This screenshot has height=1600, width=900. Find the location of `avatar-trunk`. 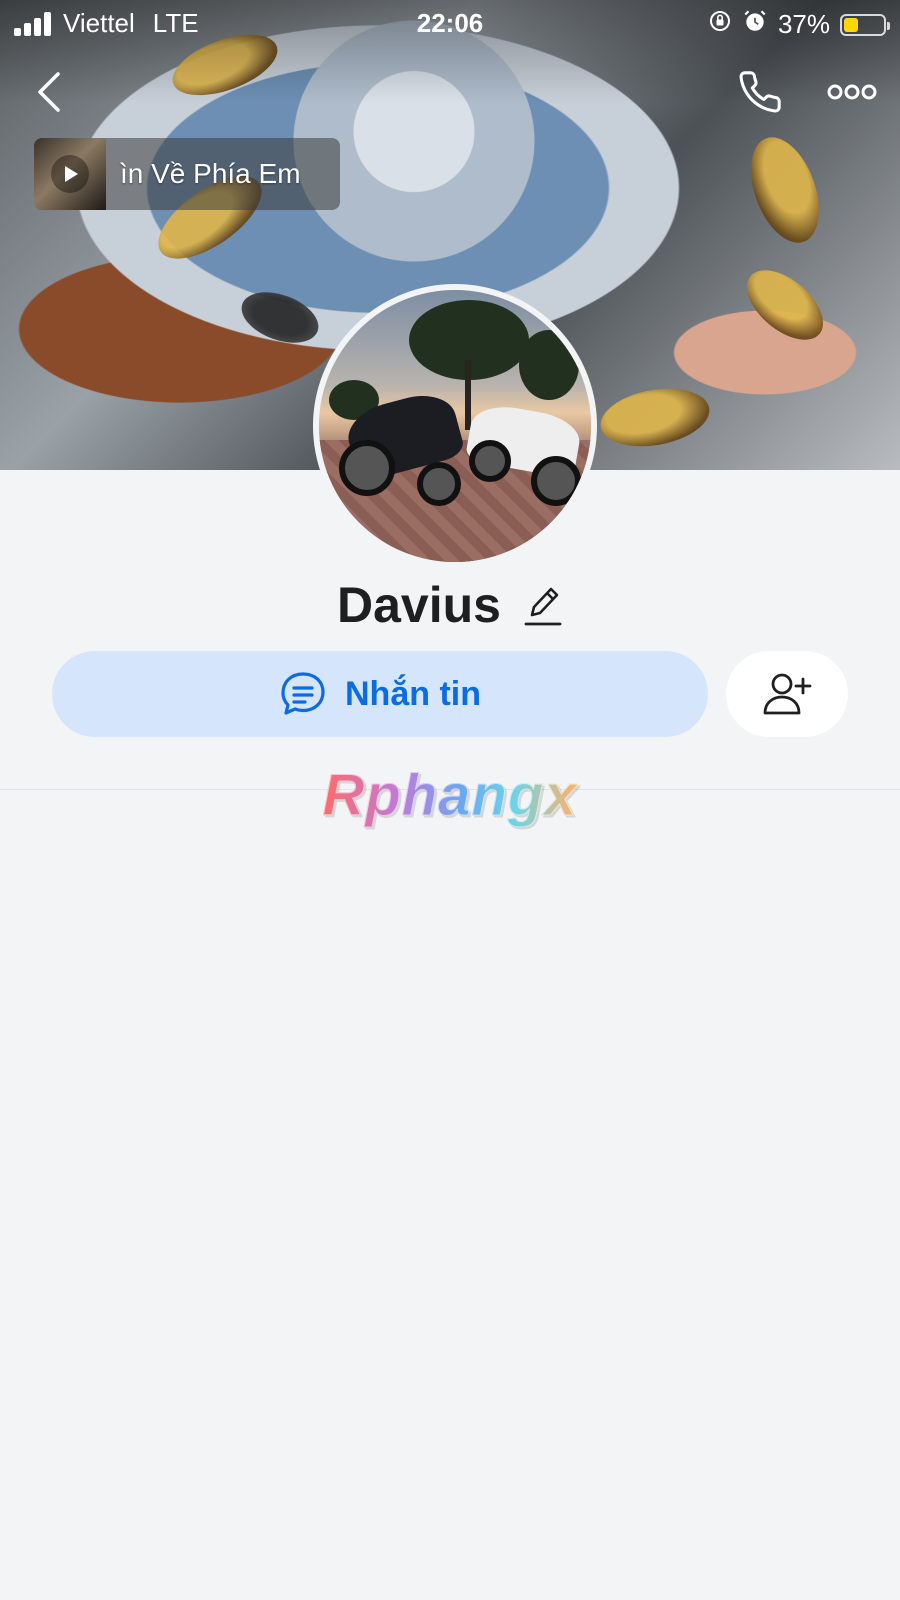

avatar-trunk is located at coordinates (468, 395).